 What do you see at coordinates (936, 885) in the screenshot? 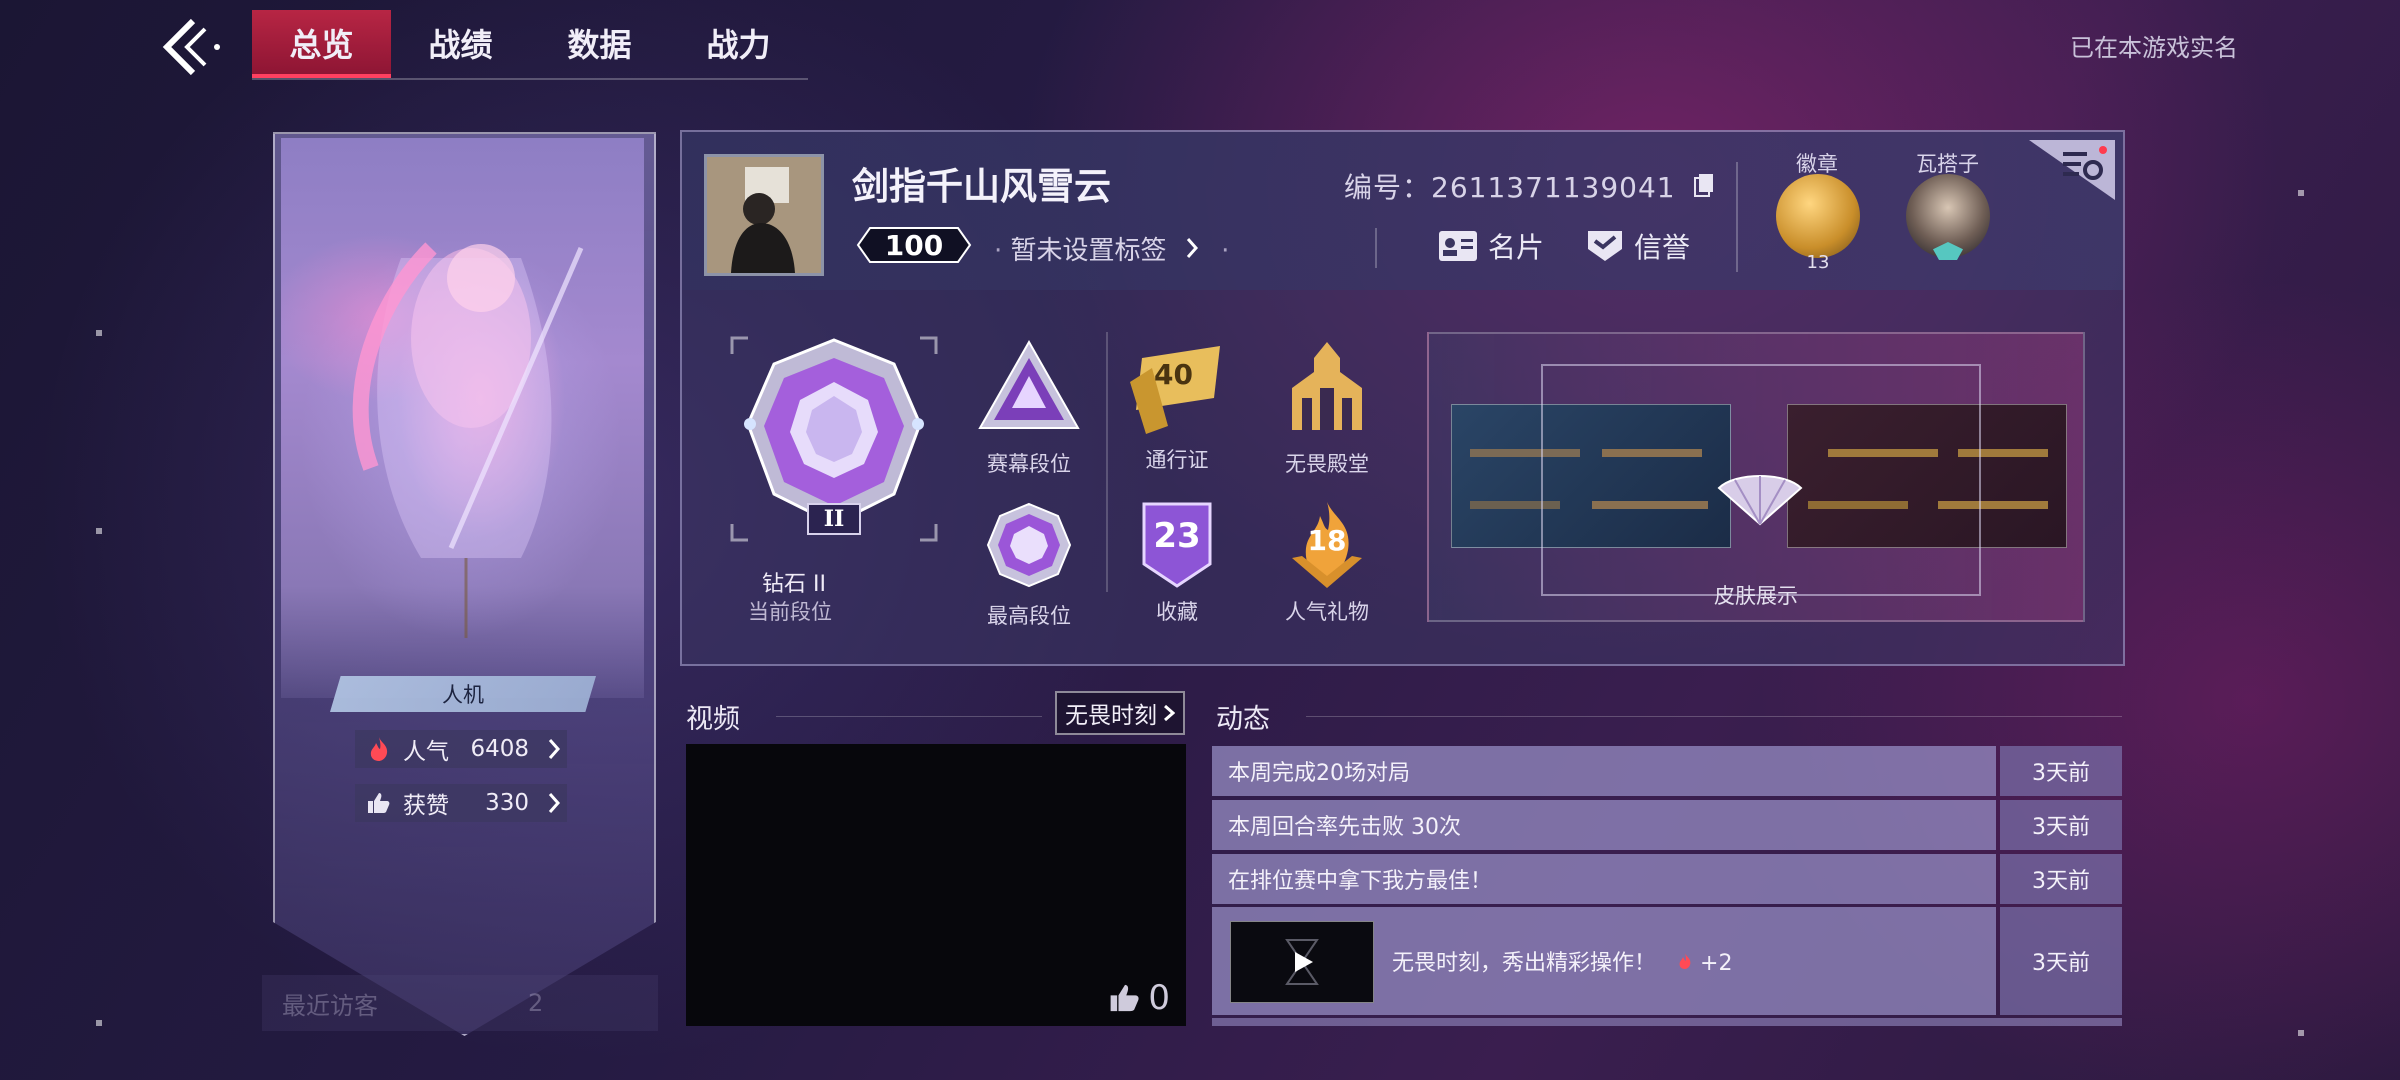
I see `video-player: 0` at bounding box center [936, 885].